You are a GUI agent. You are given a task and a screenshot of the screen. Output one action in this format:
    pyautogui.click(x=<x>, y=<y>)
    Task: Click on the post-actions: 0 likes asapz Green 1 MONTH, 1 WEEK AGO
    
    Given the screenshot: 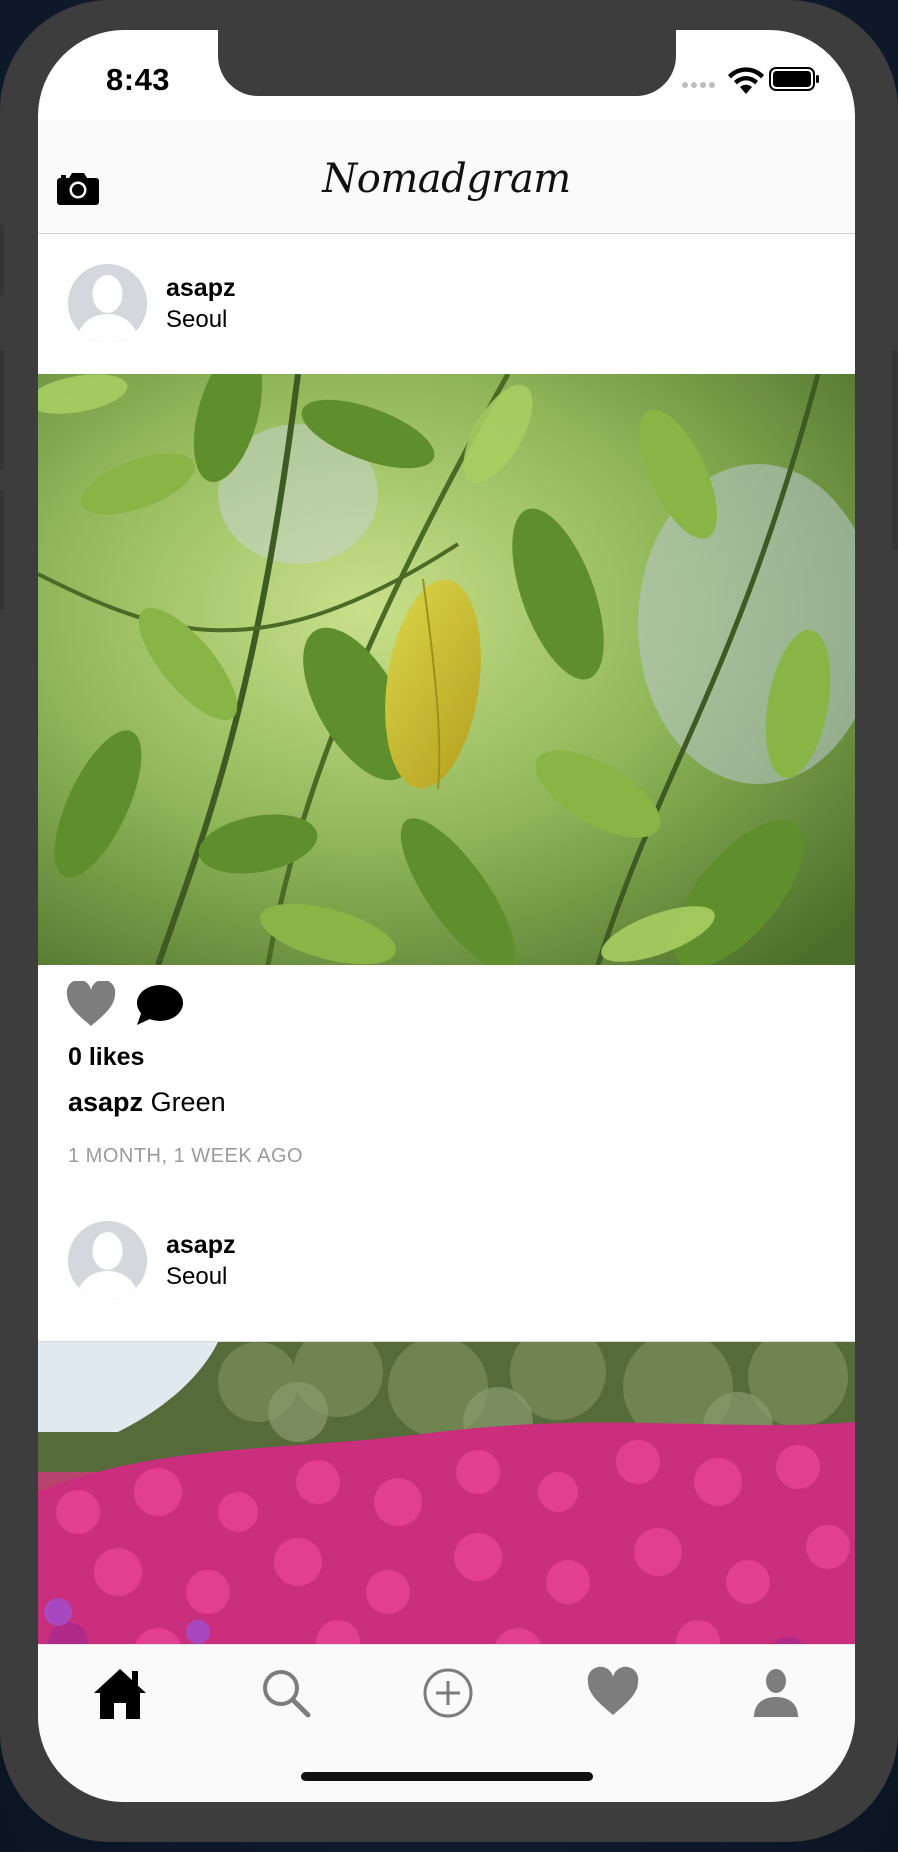 What is the action you would take?
    pyautogui.click(x=446, y=1083)
    